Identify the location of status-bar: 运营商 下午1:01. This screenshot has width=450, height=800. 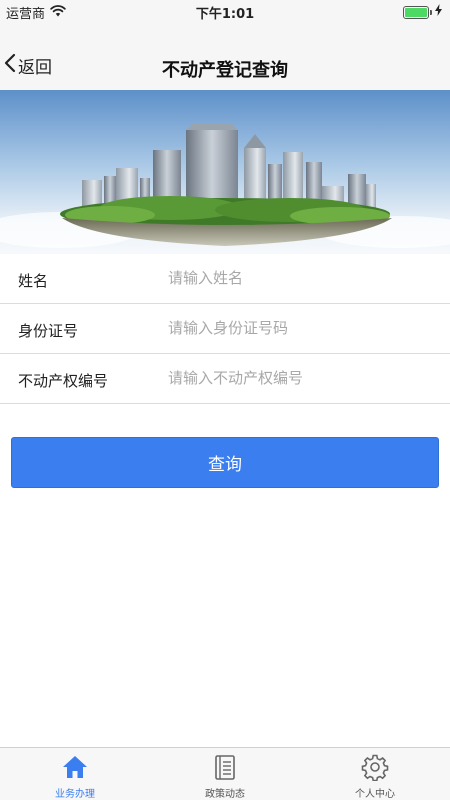
(225, 11).